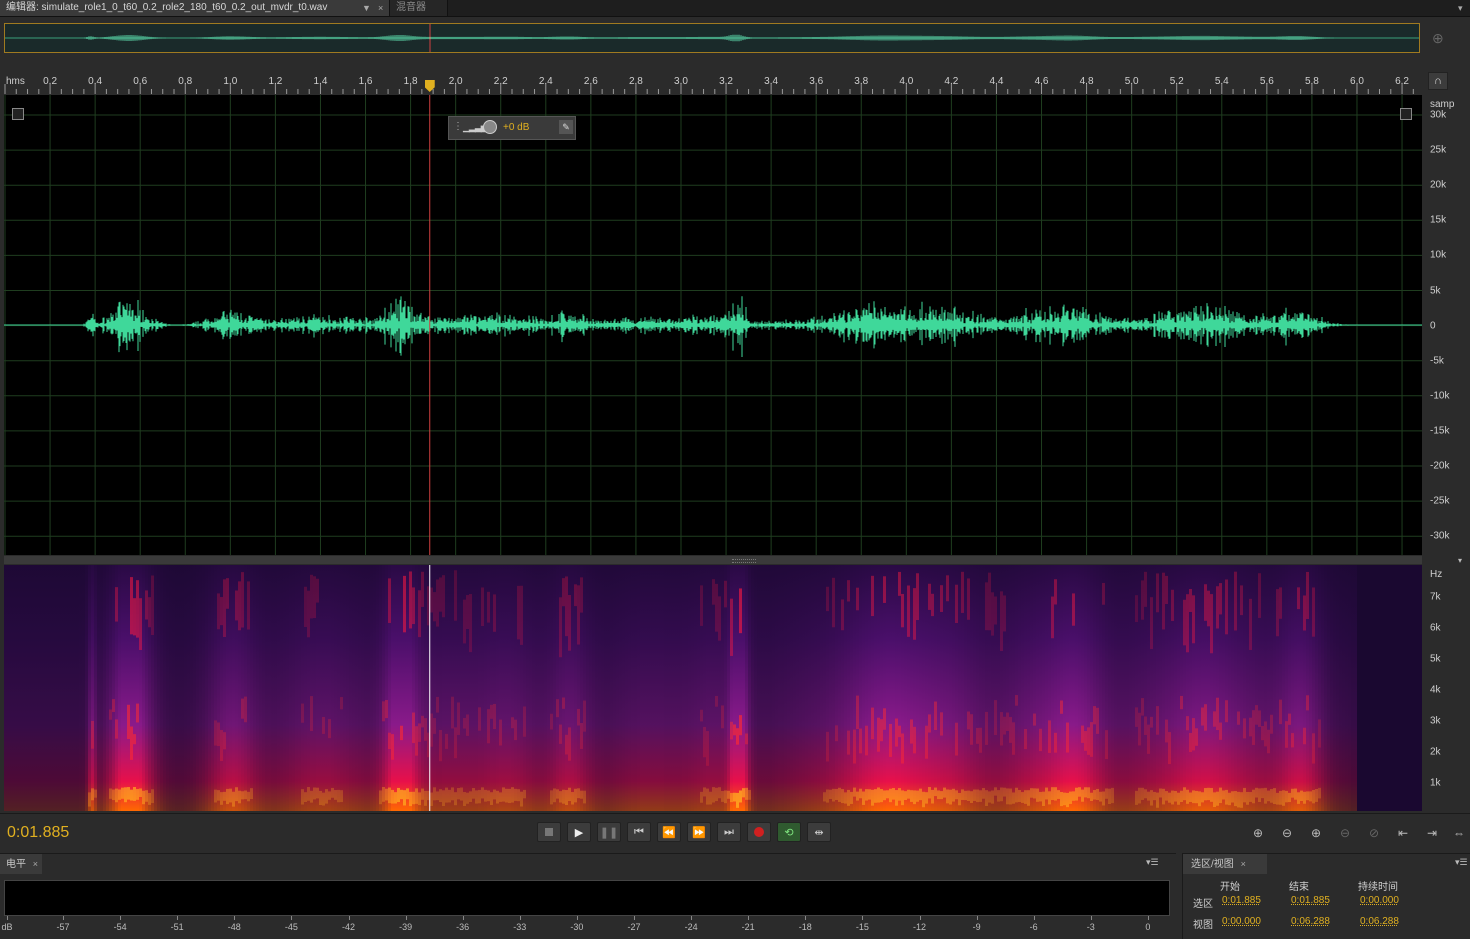  I want to click on zoom-out-time-button: ⊖, so click(1345, 833).